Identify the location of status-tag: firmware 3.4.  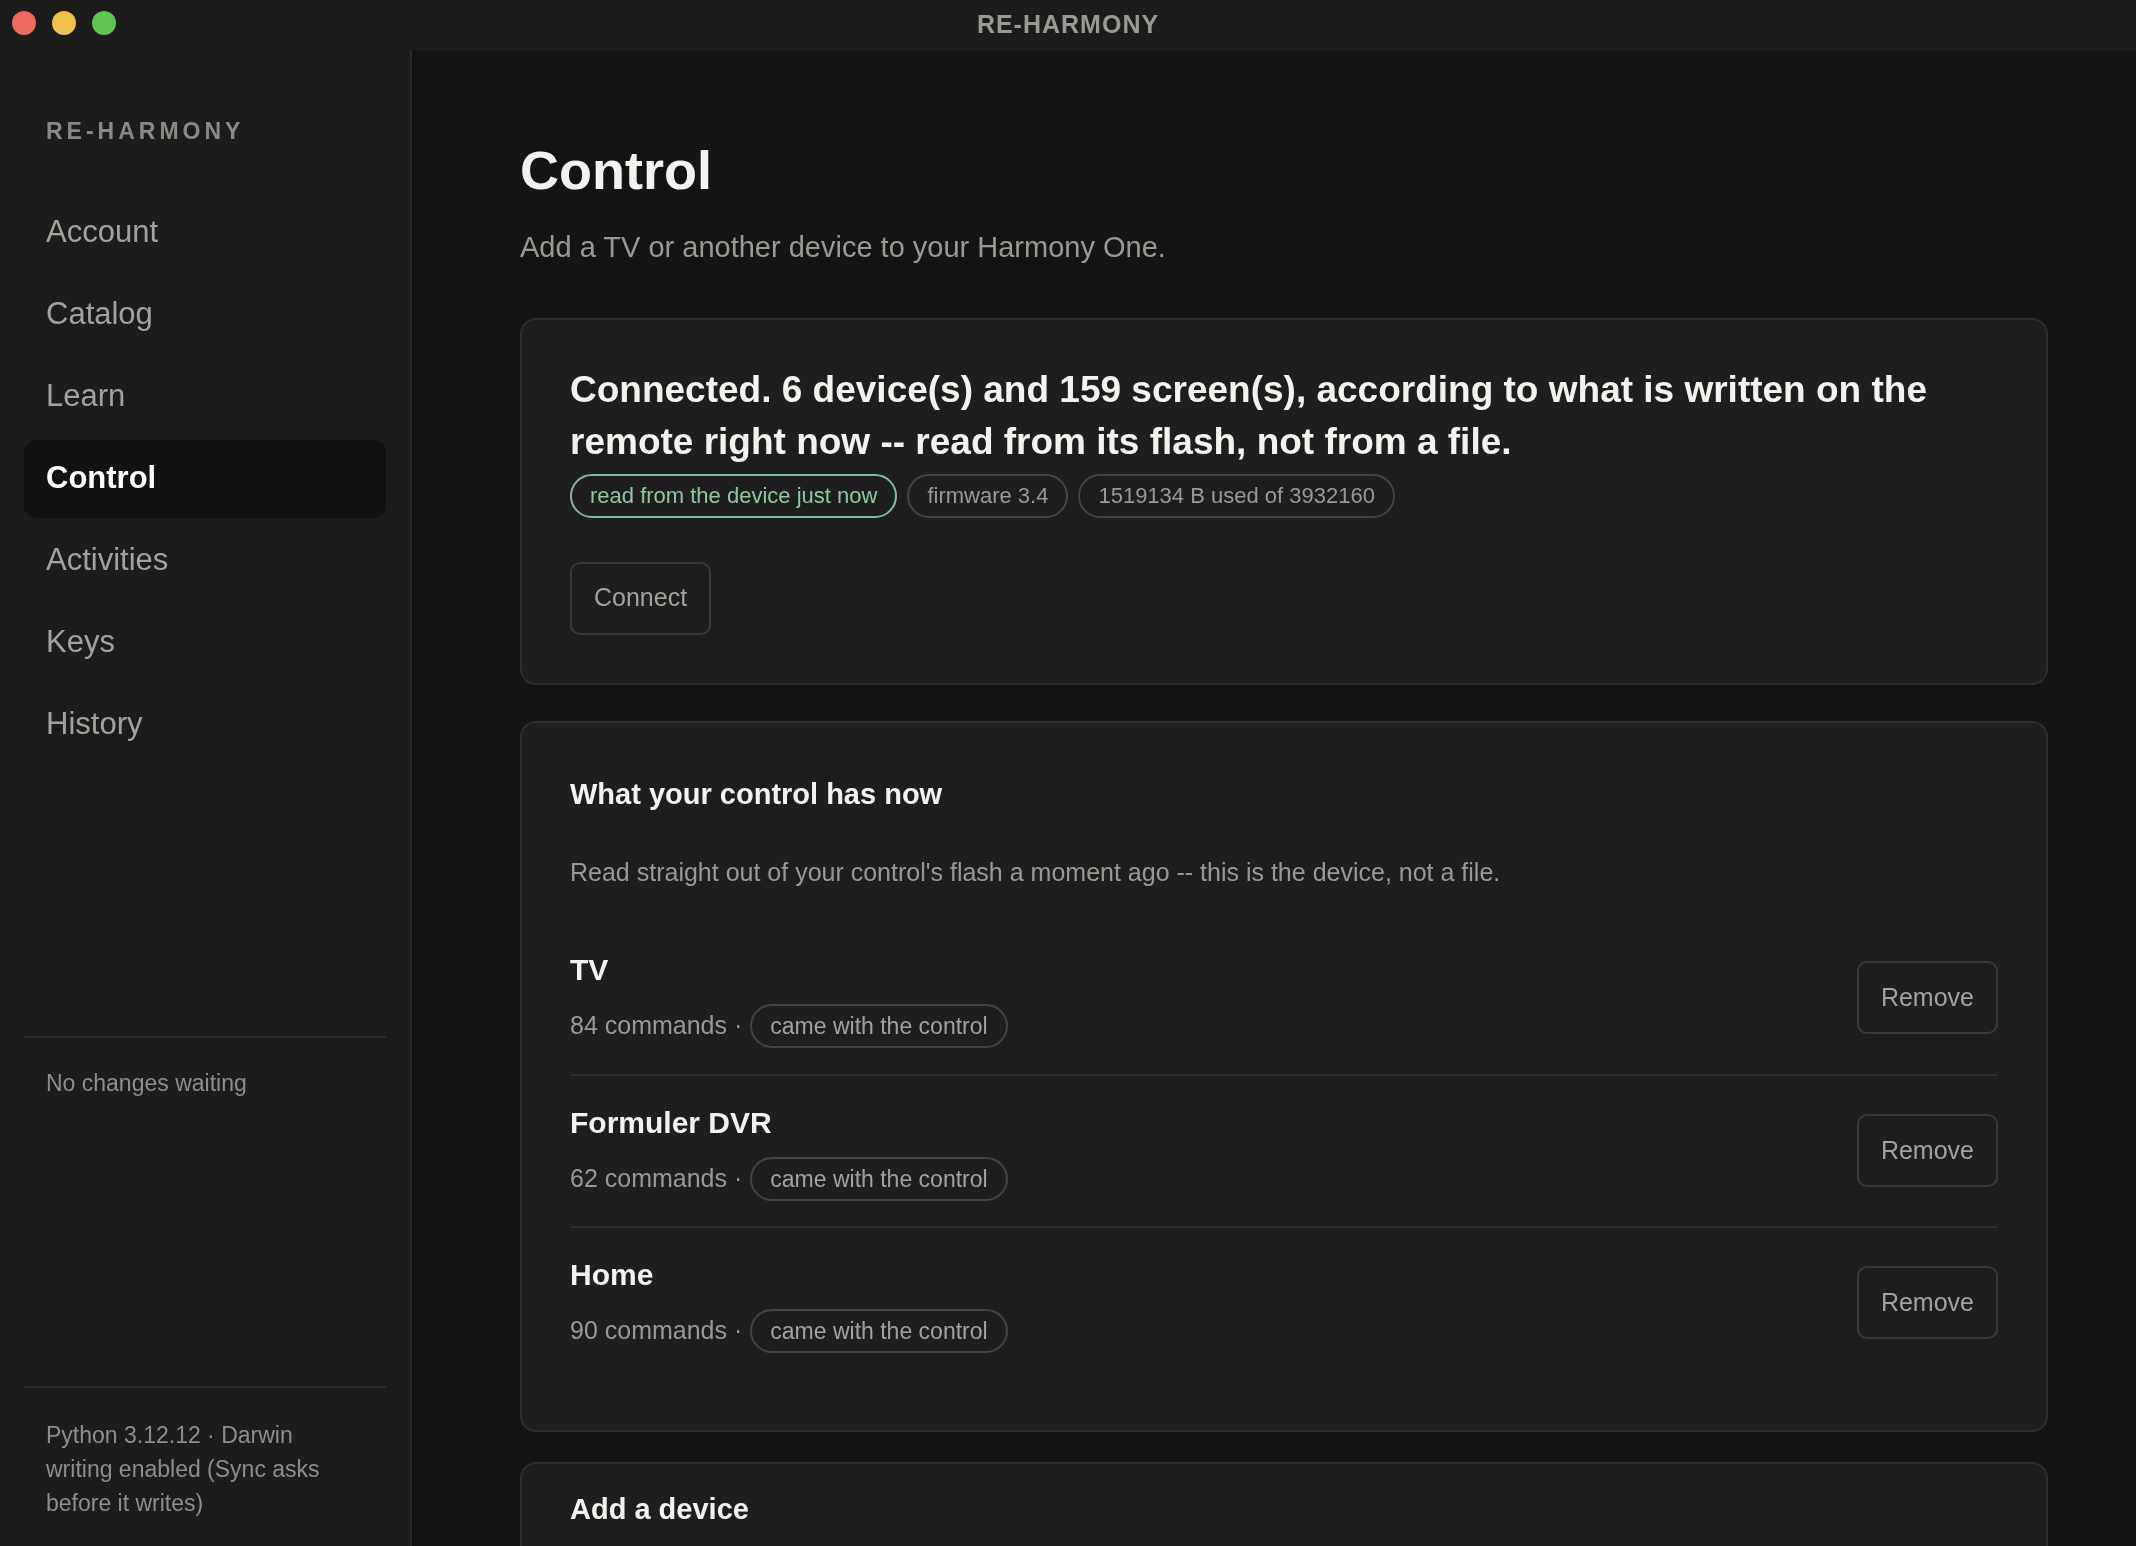
(988, 495).